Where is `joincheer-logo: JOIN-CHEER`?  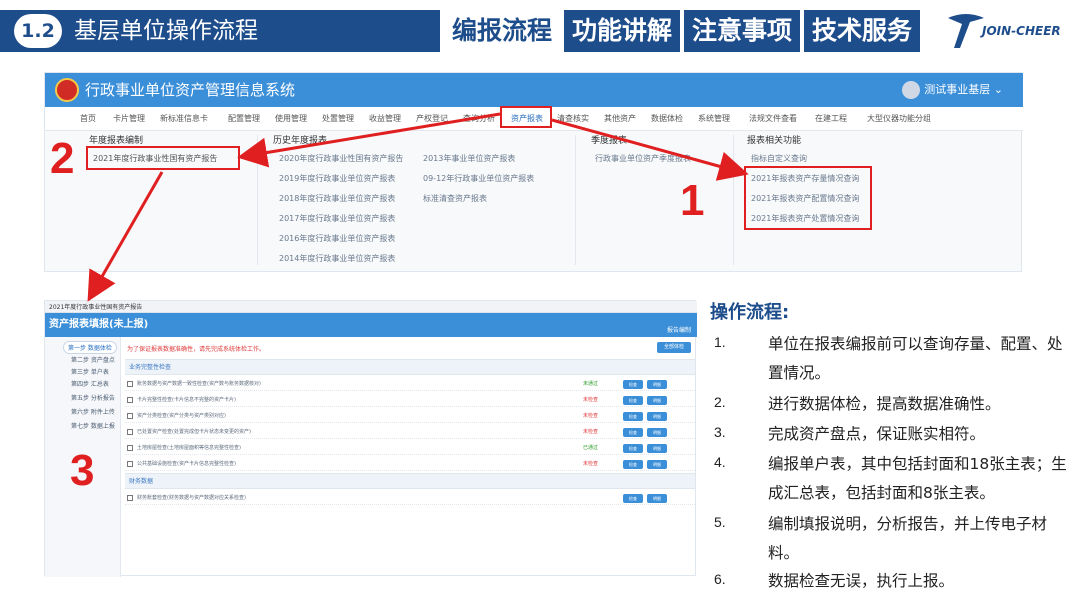
joincheer-logo: JOIN-CHEER is located at coordinates (1012, 32).